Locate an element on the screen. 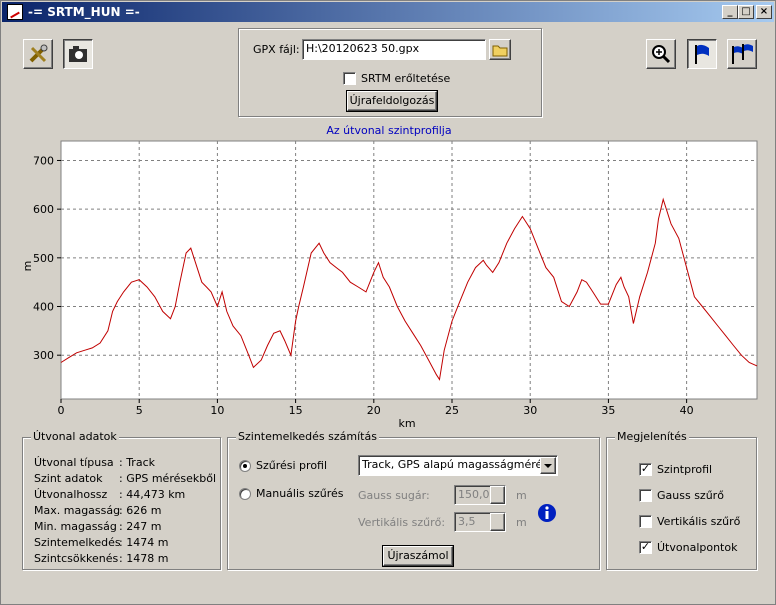  srtm-force-label: SRTM erőltetése is located at coordinates (406, 78).